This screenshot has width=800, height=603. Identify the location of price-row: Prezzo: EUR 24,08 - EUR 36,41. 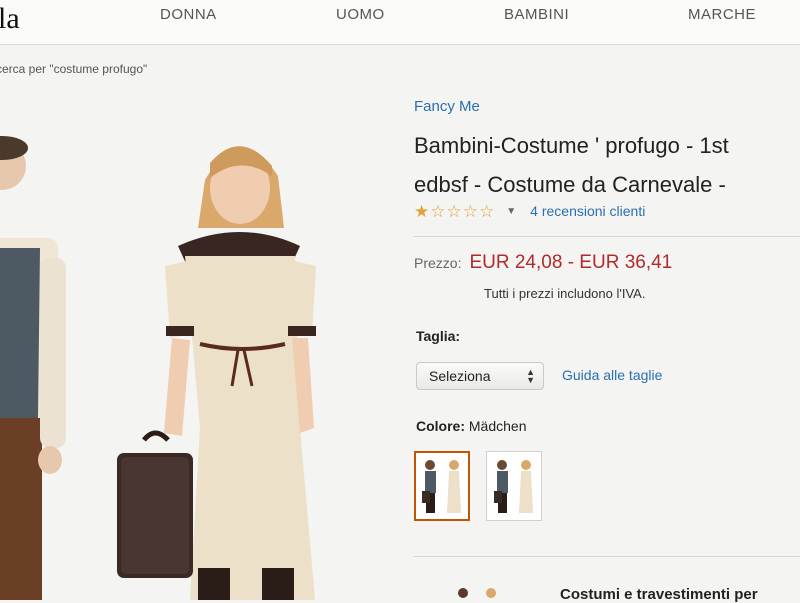
(543, 263).